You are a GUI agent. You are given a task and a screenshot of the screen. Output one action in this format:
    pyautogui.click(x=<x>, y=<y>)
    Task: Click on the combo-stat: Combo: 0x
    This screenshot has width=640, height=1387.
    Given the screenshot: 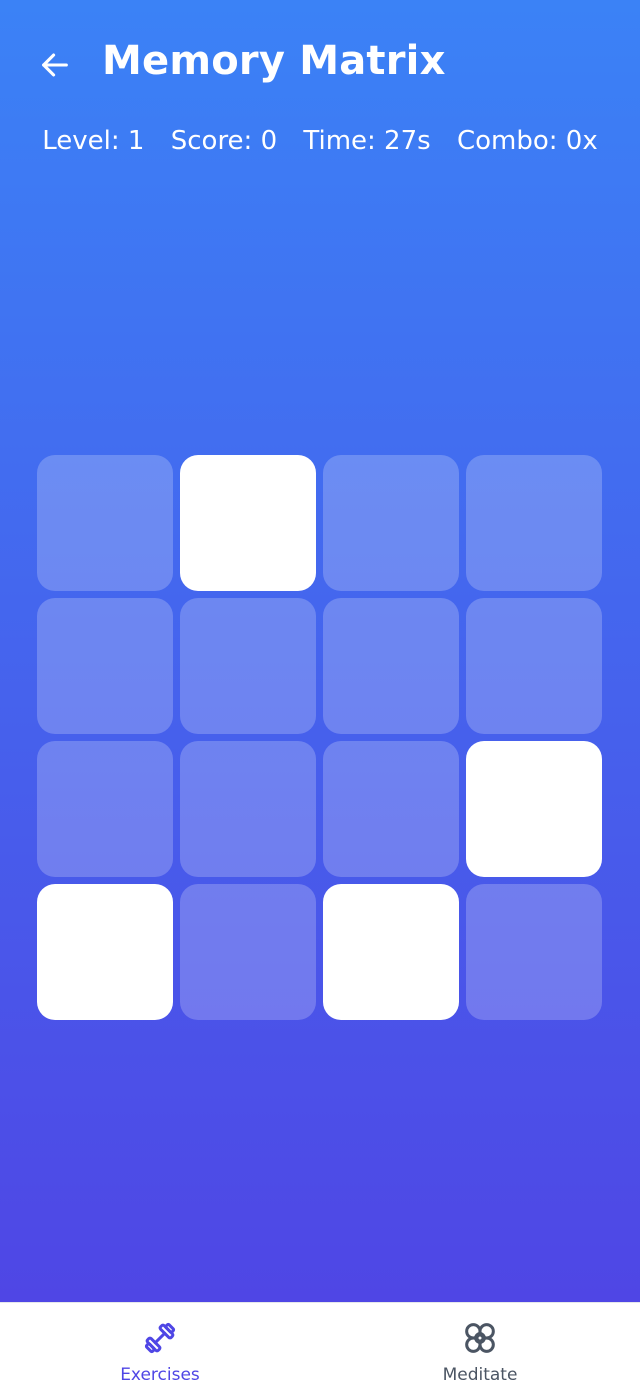 What is the action you would take?
    pyautogui.click(x=527, y=141)
    